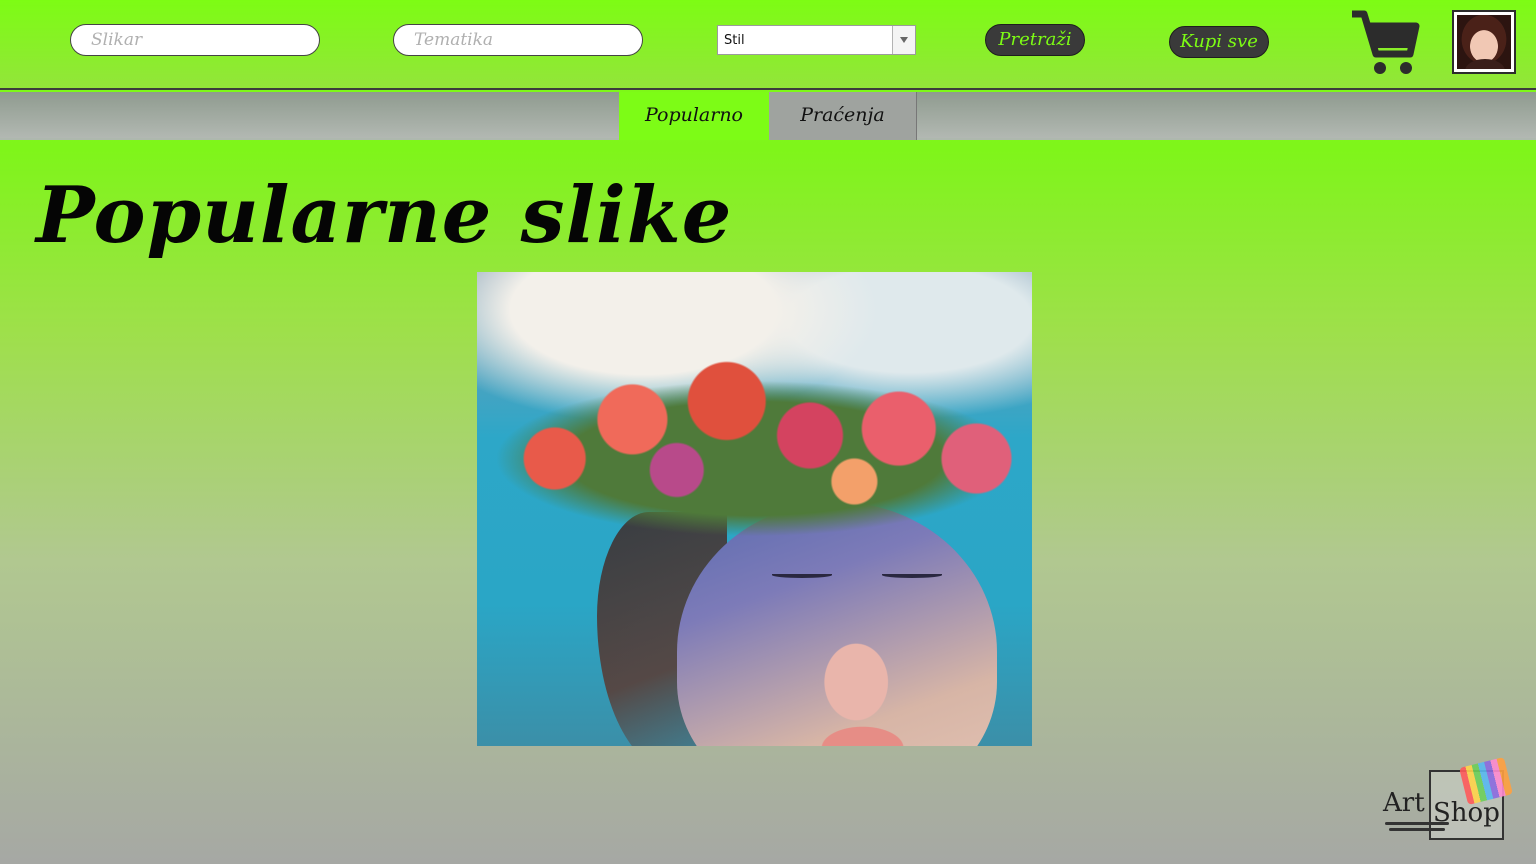 The height and width of the screenshot is (864, 1536). I want to click on artshop-logo: Art Shop, so click(1448, 800).